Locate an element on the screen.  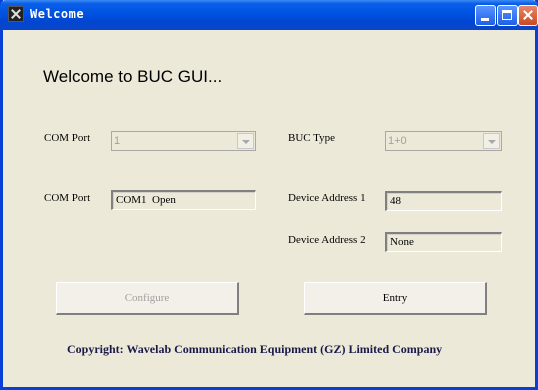
device-address-2-field: None is located at coordinates (443, 242).